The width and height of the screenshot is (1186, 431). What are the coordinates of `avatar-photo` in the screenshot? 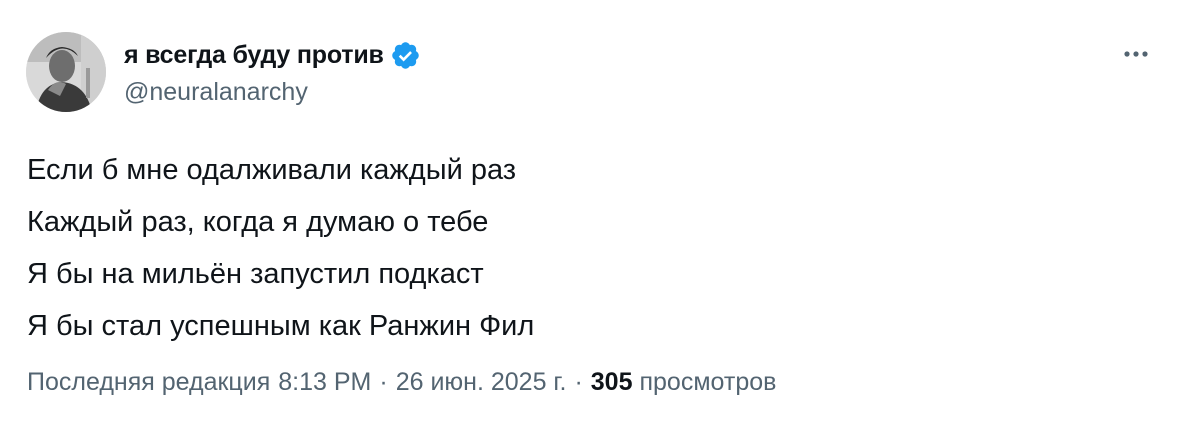 It's located at (66, 72).